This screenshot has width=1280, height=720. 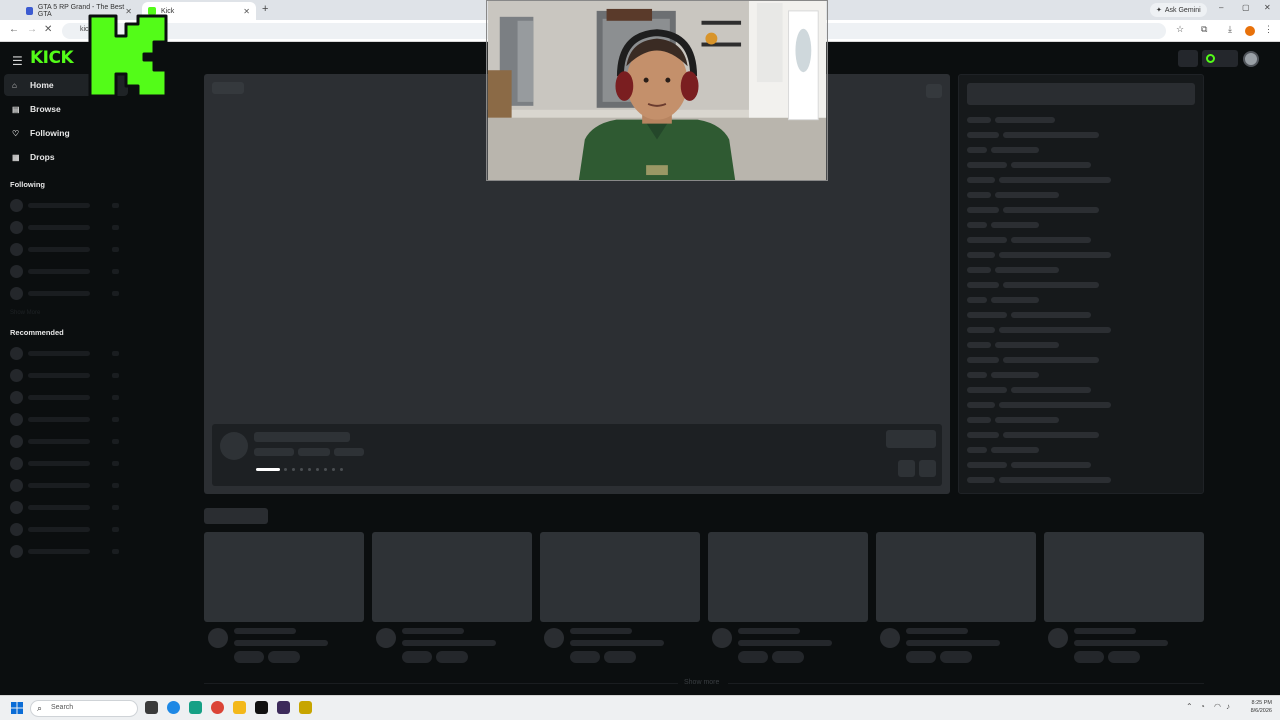 I want to click on browser-menu-icon: ⋮, so click(x=1268, y=29).